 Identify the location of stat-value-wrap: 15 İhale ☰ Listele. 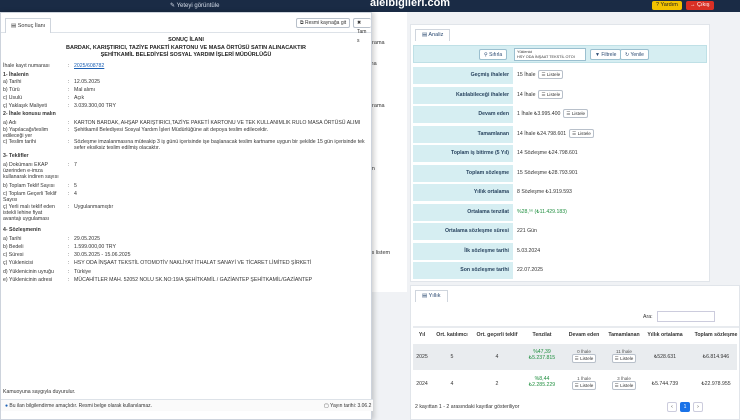
(540, 75).